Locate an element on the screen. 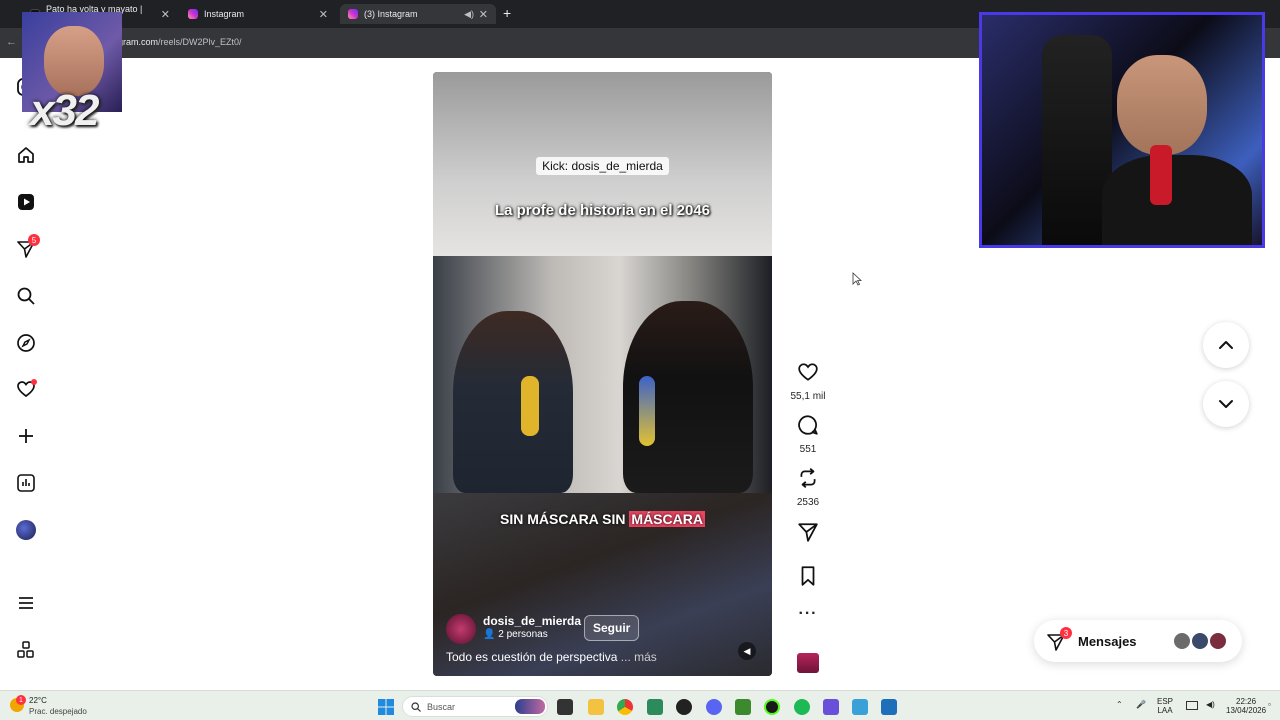  collab-people: 👤 2 personas is located at coordinates (515, 634).